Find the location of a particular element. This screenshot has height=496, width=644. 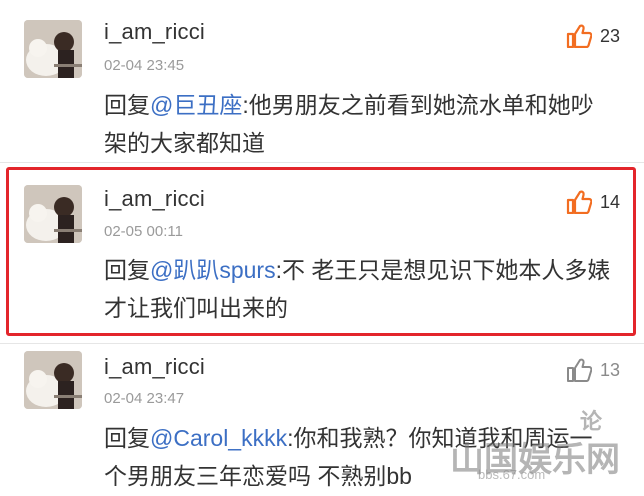

timestamp: 02-04 23:47 is located at coordinates (144, 398).